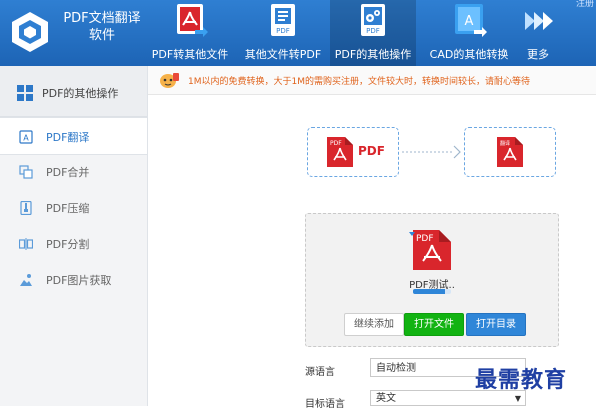  I want to click on register-link: 注册, so click(585, 4).